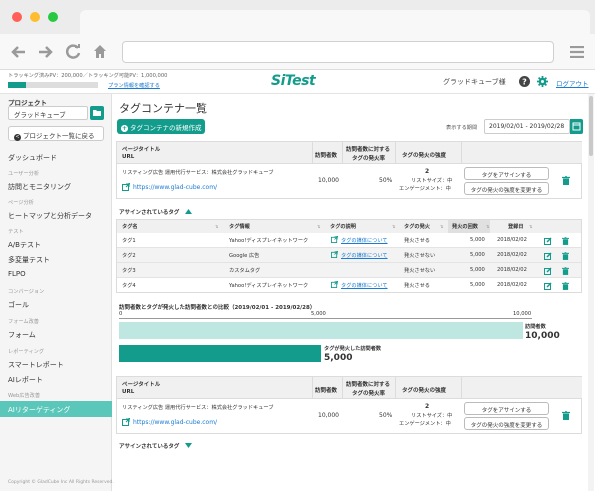 This screenshot has height=491, width=595. I want to click on calendar-icon, so click(576, 126).